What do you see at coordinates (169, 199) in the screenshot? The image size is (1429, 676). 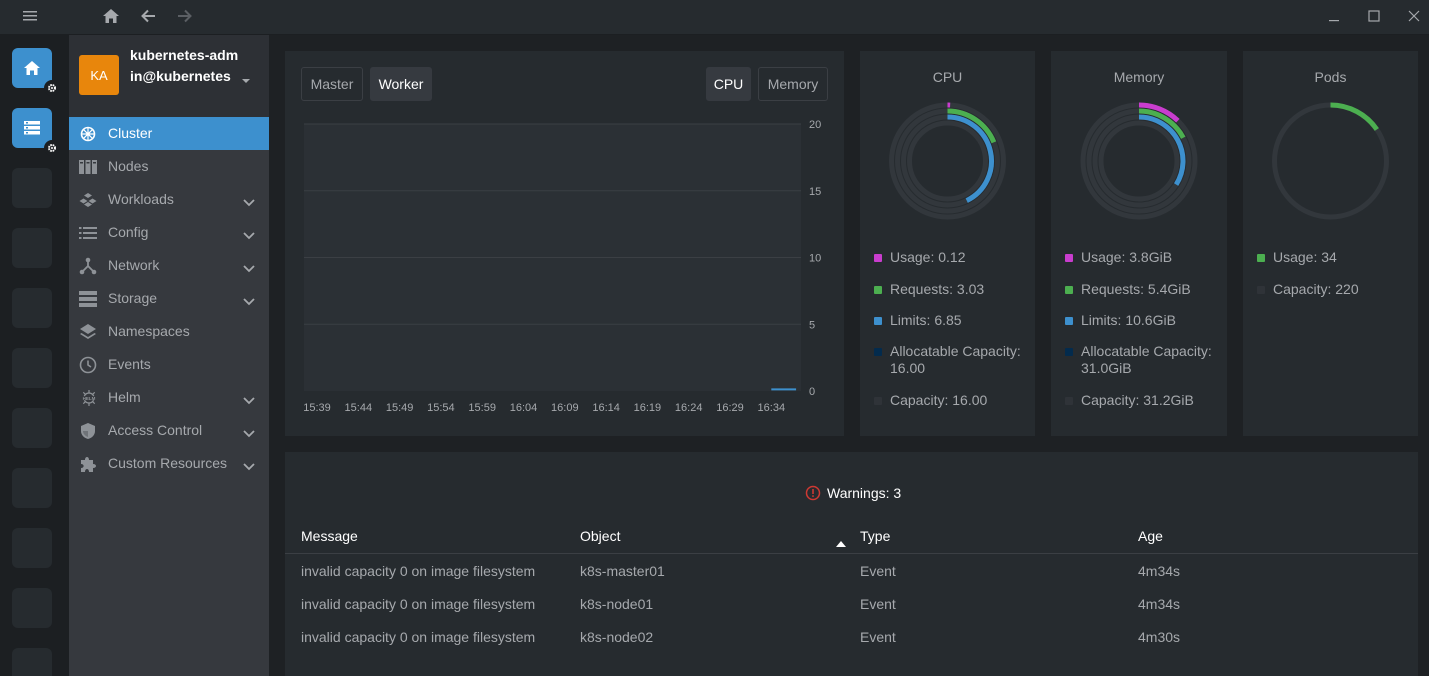 I see `sidebar-item-workloads: Workloads` at bounding box center [169, 199].